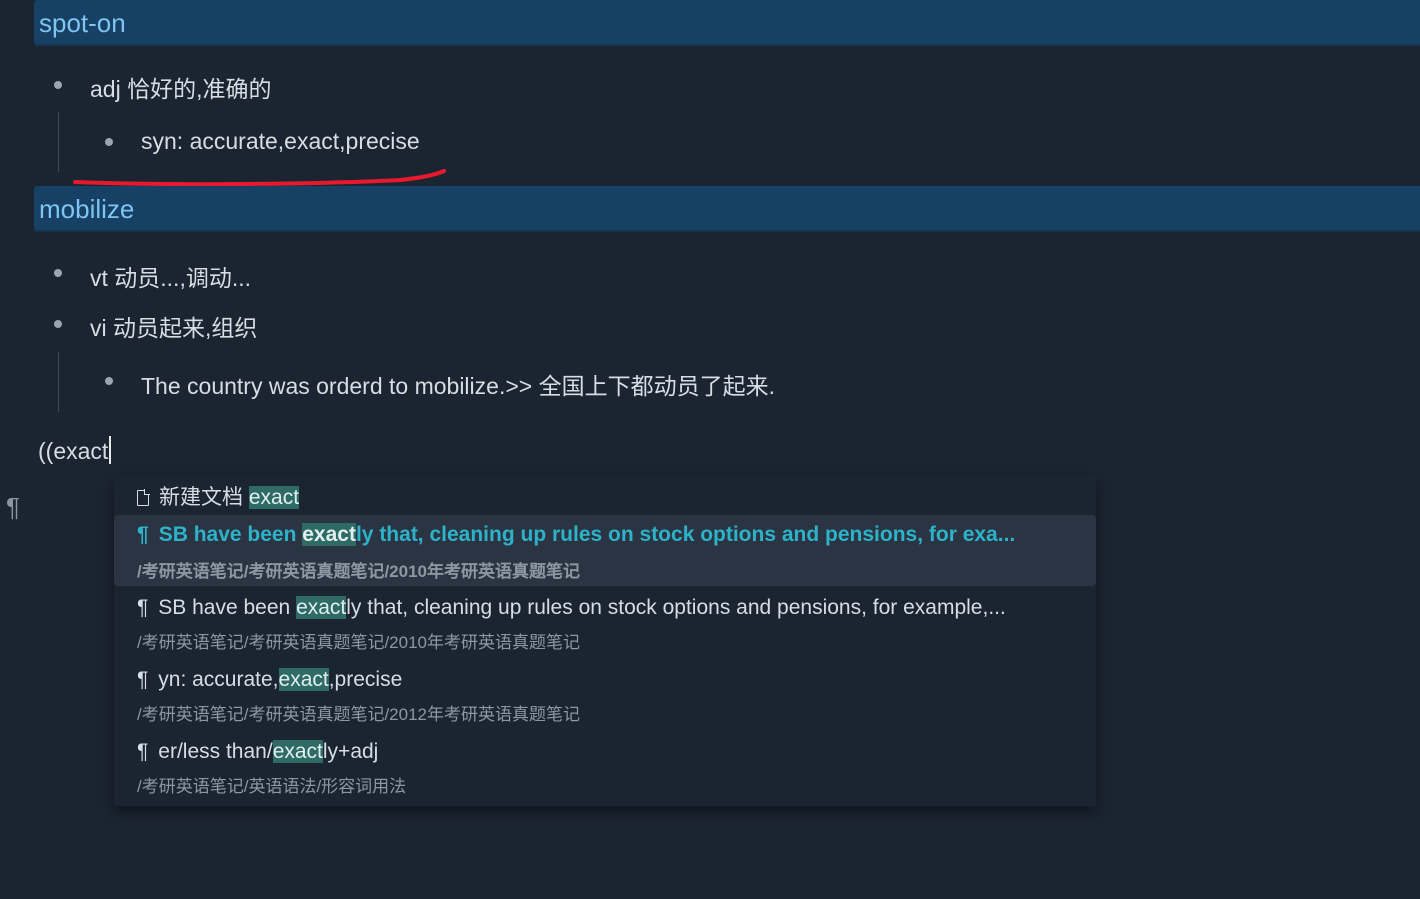 The width and height of the screenshot is (1420, 899). I want to click on result-text-post: ,precise, so click(365, 679).